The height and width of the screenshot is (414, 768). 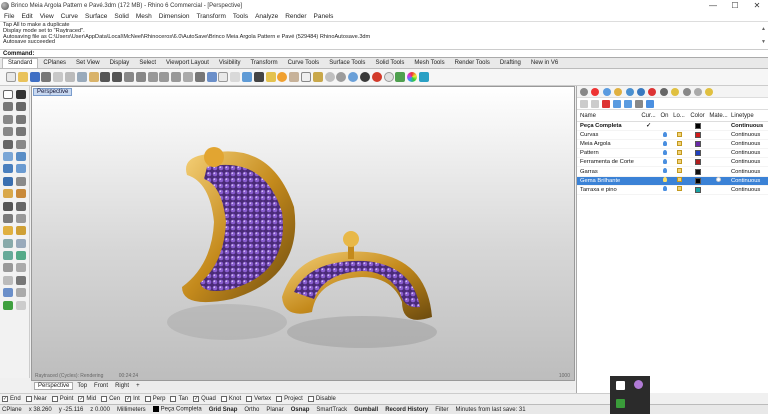 What do you see at coordinates (21, 181) in the screenshot?
I see `mesh-icon` at bounding box center [21, 181].